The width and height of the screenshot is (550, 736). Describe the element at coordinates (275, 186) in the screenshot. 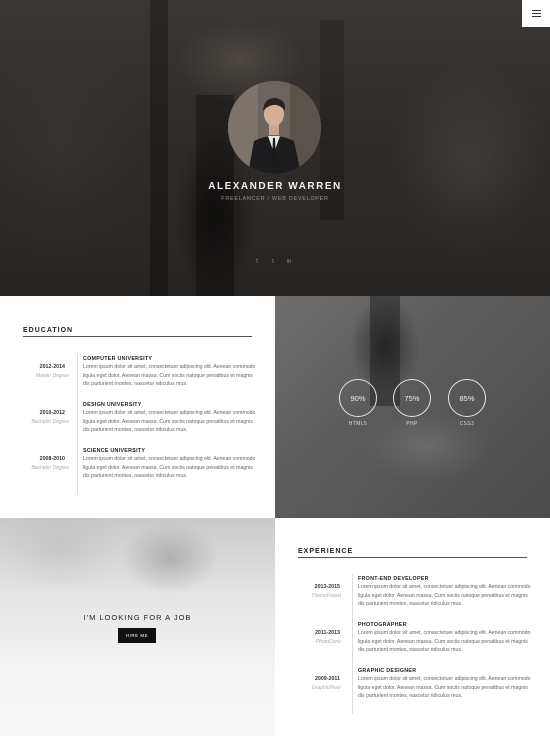

I see `profile-name: ALEXANDER WARREN` at that location.